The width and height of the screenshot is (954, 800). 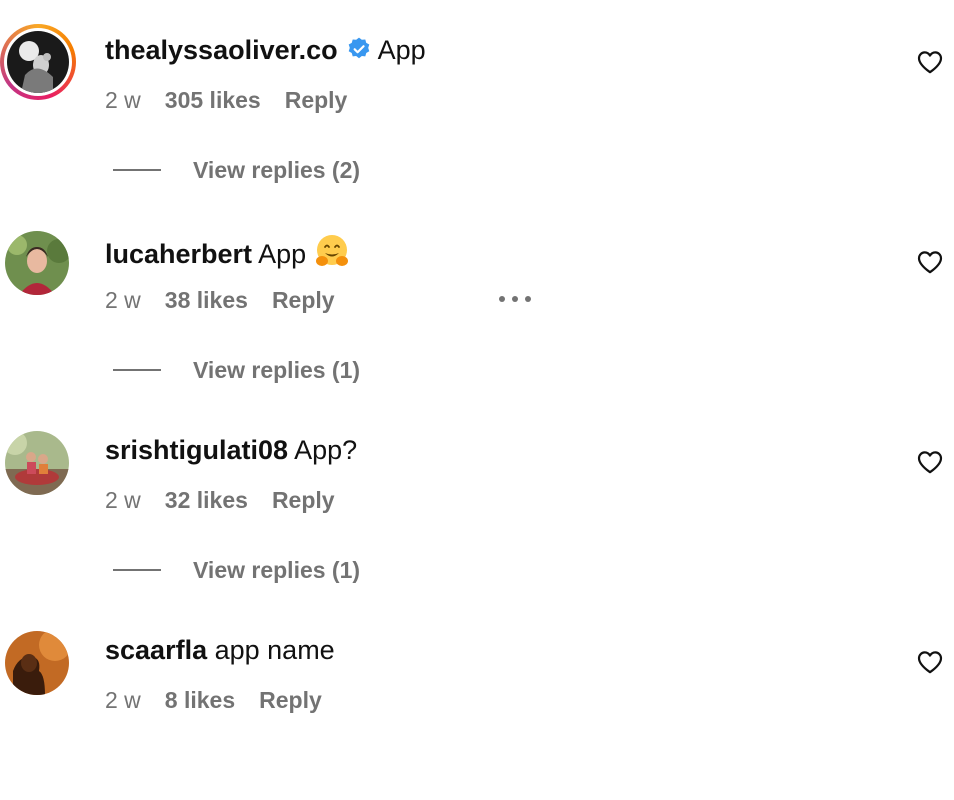 What do you see at coordinates (200, 700) in the screenshot?
I see `like-count: 8 likes` at bounding box center [200, 700].